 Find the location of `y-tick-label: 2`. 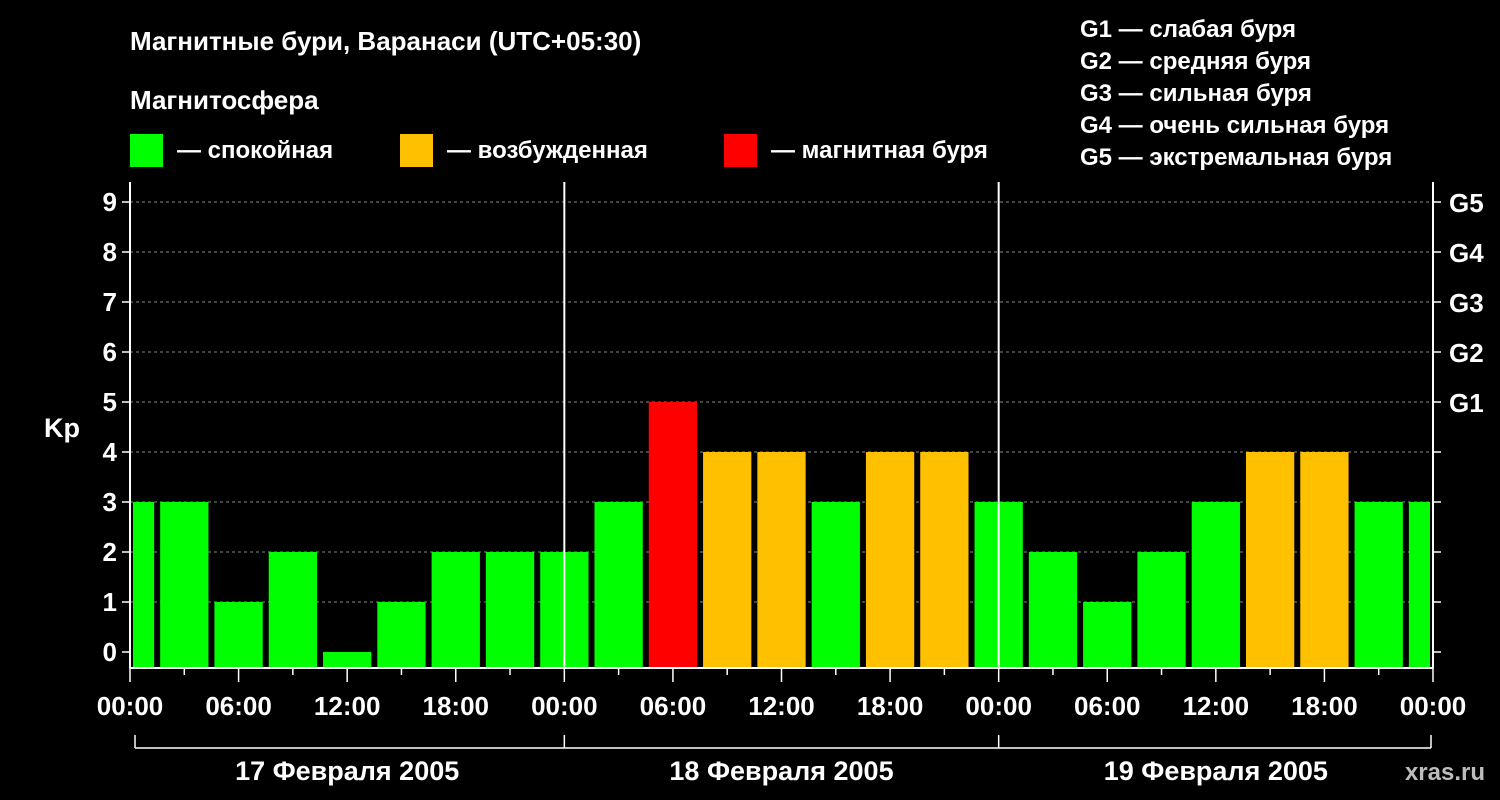

y-tick-label: 2 is located at coordinates (110, 552).